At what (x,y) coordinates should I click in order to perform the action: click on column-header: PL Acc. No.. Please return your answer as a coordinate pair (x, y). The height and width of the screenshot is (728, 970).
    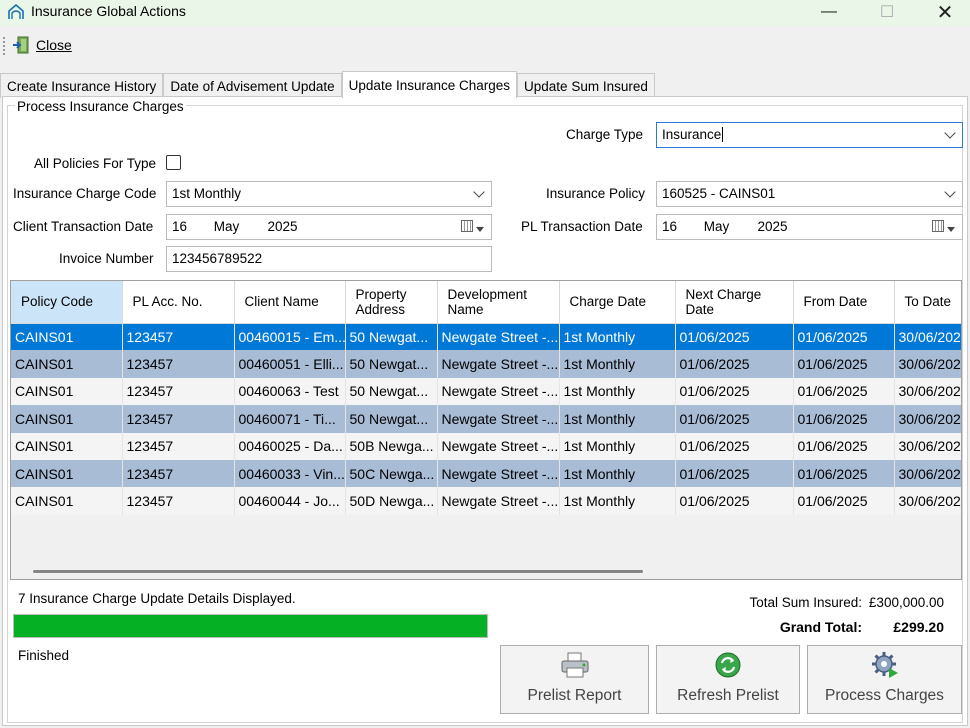
    Looking at the image, I should click on (178, 302).